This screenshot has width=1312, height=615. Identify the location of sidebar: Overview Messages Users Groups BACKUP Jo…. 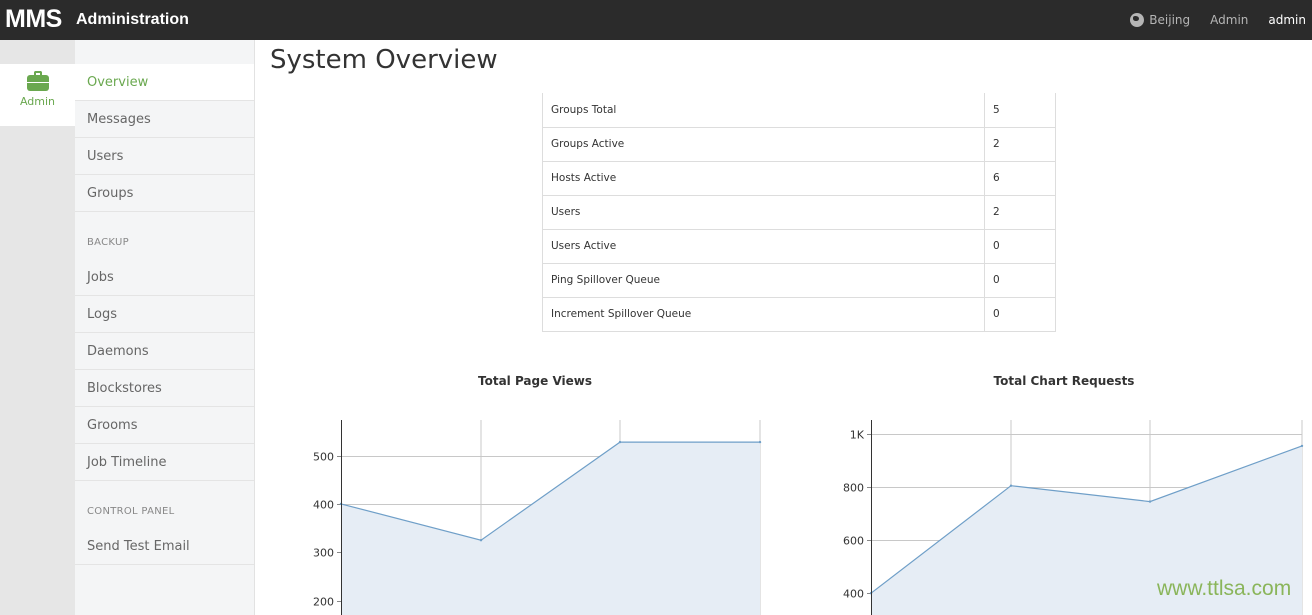
(165, 327).